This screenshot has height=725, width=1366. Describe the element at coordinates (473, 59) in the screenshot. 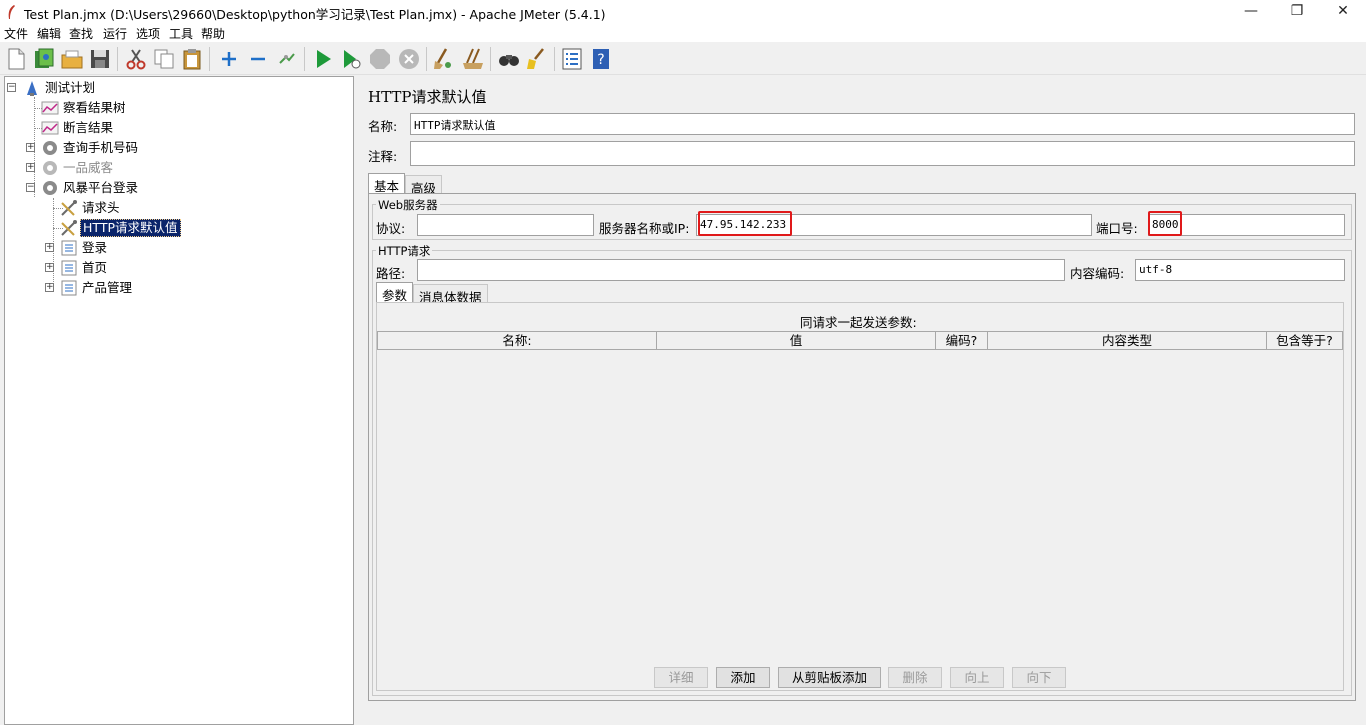

I see `clear-all-icon` at that location.